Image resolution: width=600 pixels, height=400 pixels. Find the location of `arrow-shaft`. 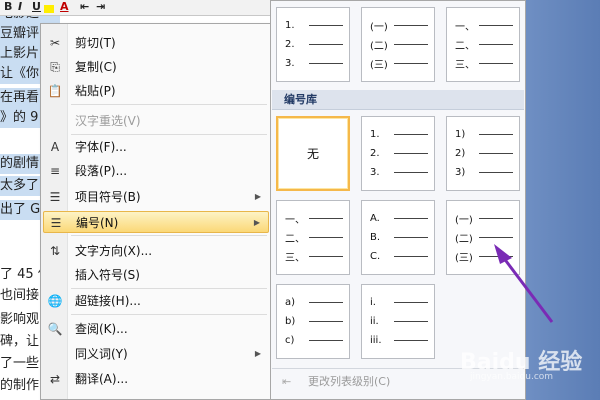

arrow-shaft is located at coordinates (526, 287).